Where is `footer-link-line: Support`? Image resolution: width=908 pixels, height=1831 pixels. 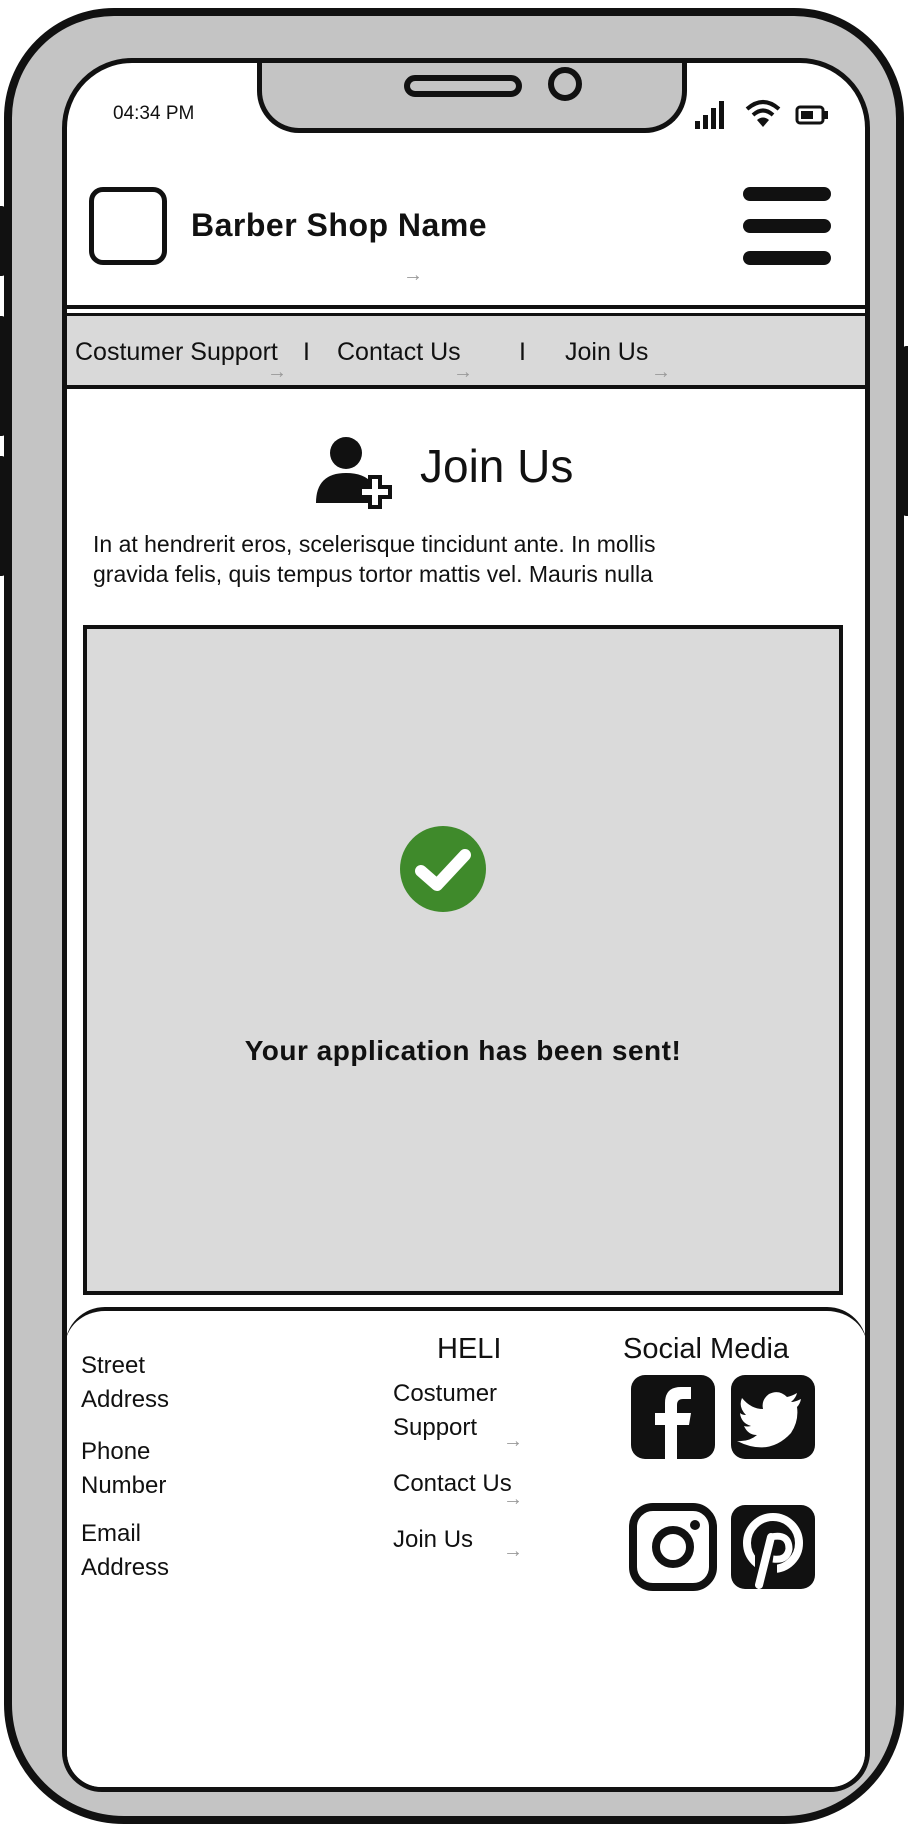
footer-link-line: Support is located at coordinates (435, 1427).